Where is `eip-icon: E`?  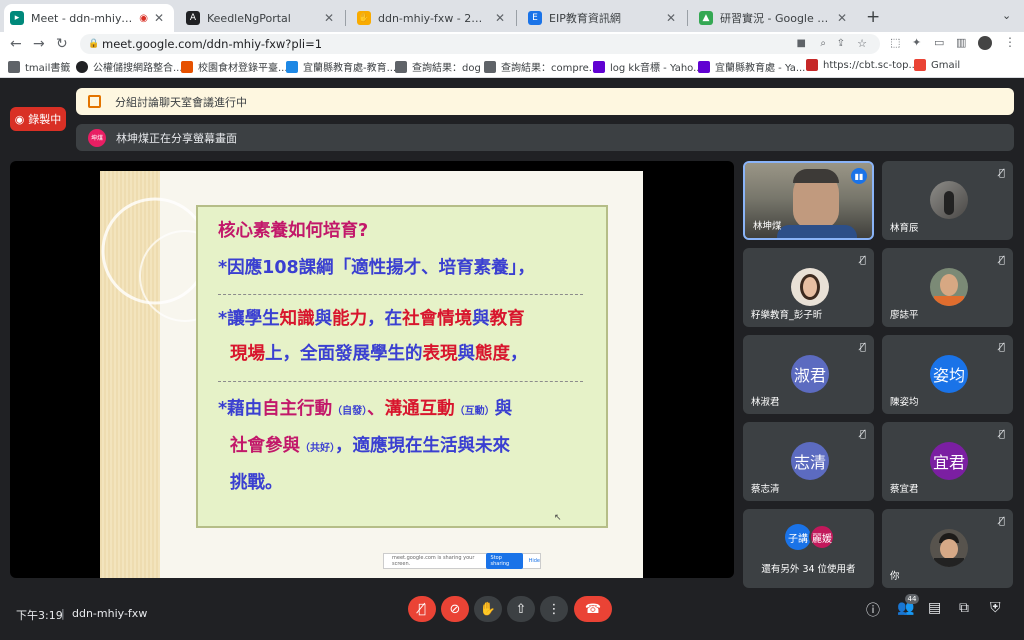 eip-icon: E is located at coordinates (535, 18).